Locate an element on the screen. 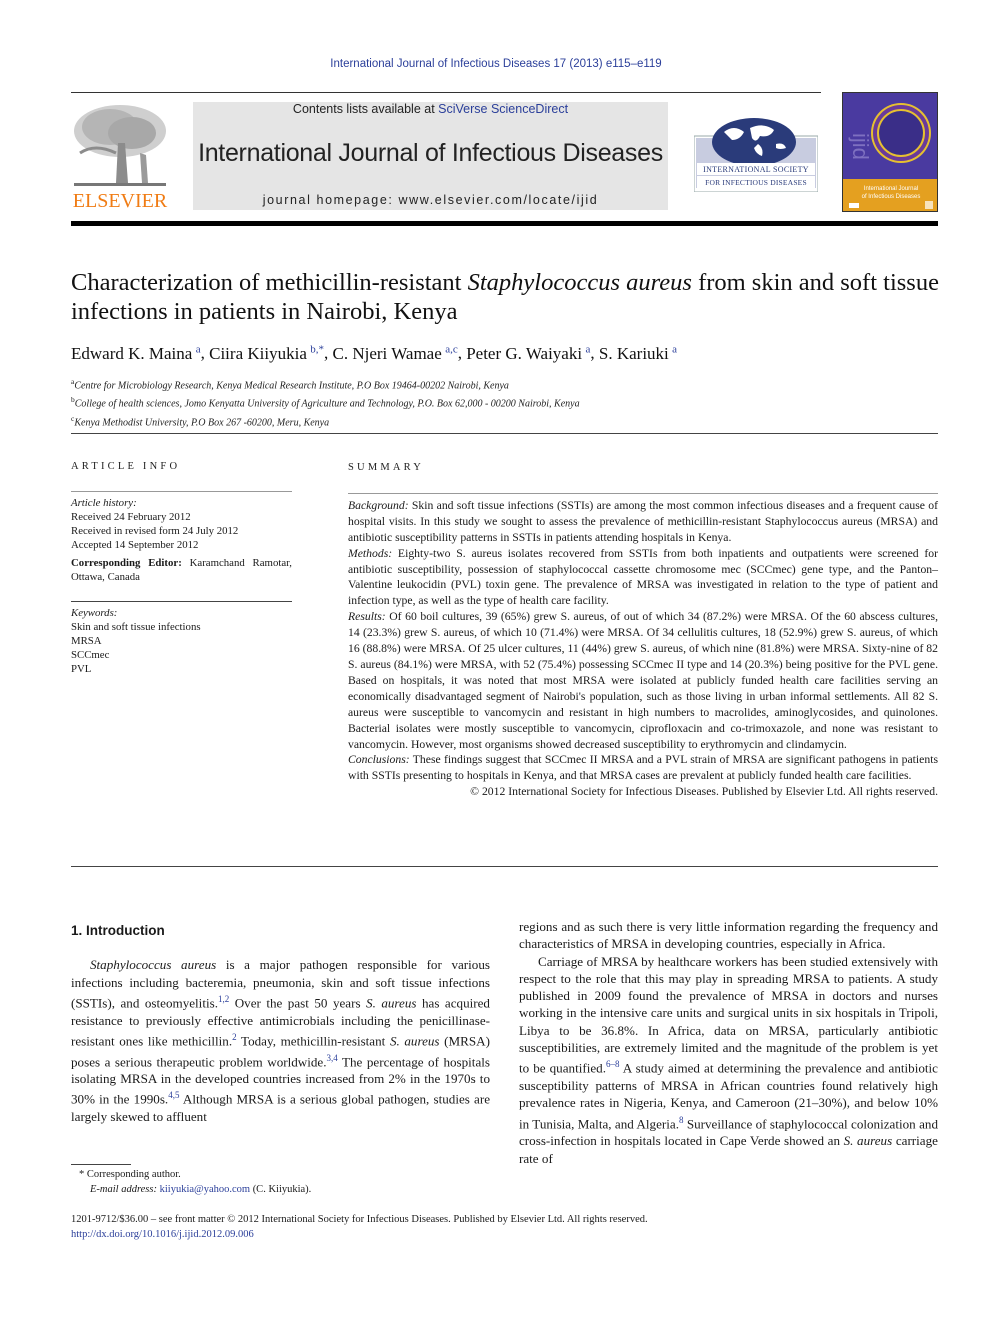 This screenshot has height=1323, width=992. author: Peter G. Waiyaki a is located at coordinates (528, 353).